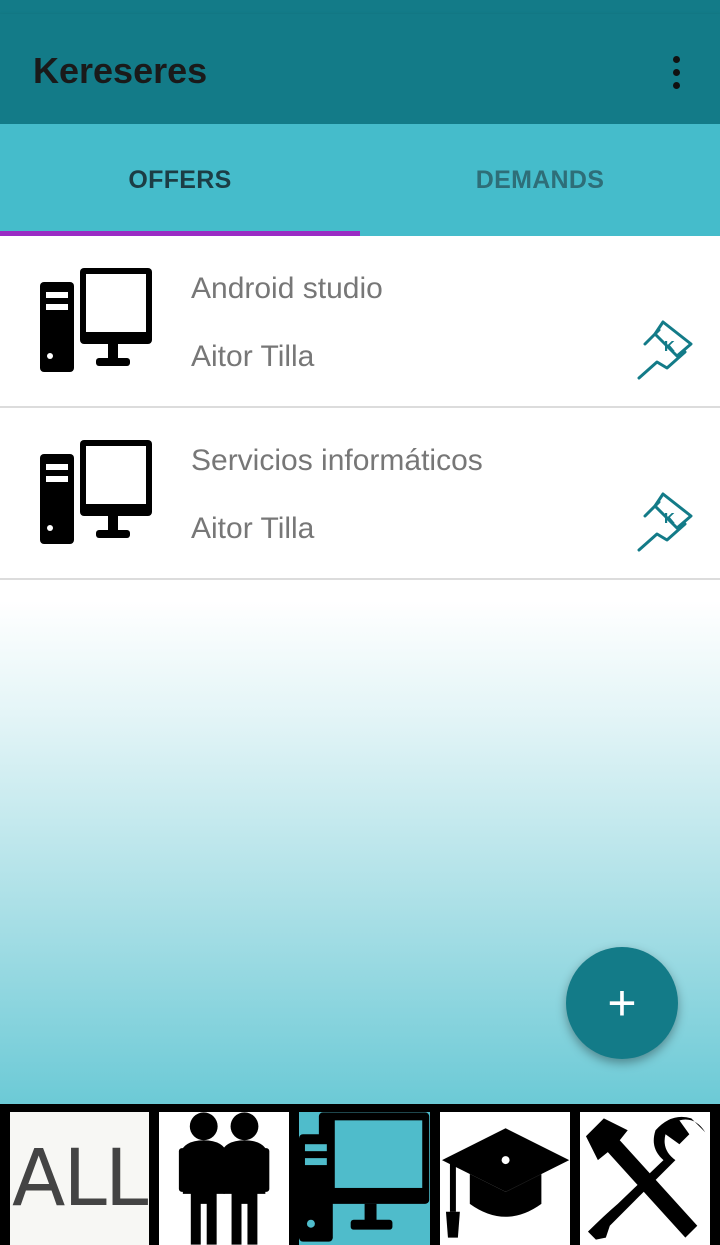 Image resolution: width=720 pixels, height=1245 pixels. I want to click on app-bar: Kereseres, so click(360, 69).